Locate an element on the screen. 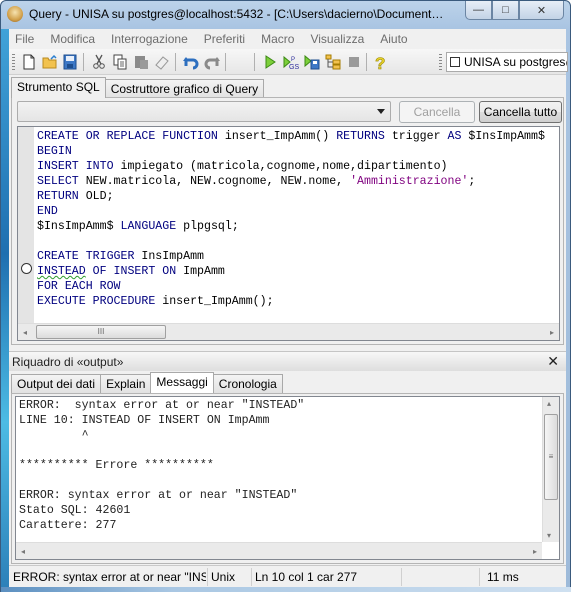  redo-icon is located at coordinates (212, 63).